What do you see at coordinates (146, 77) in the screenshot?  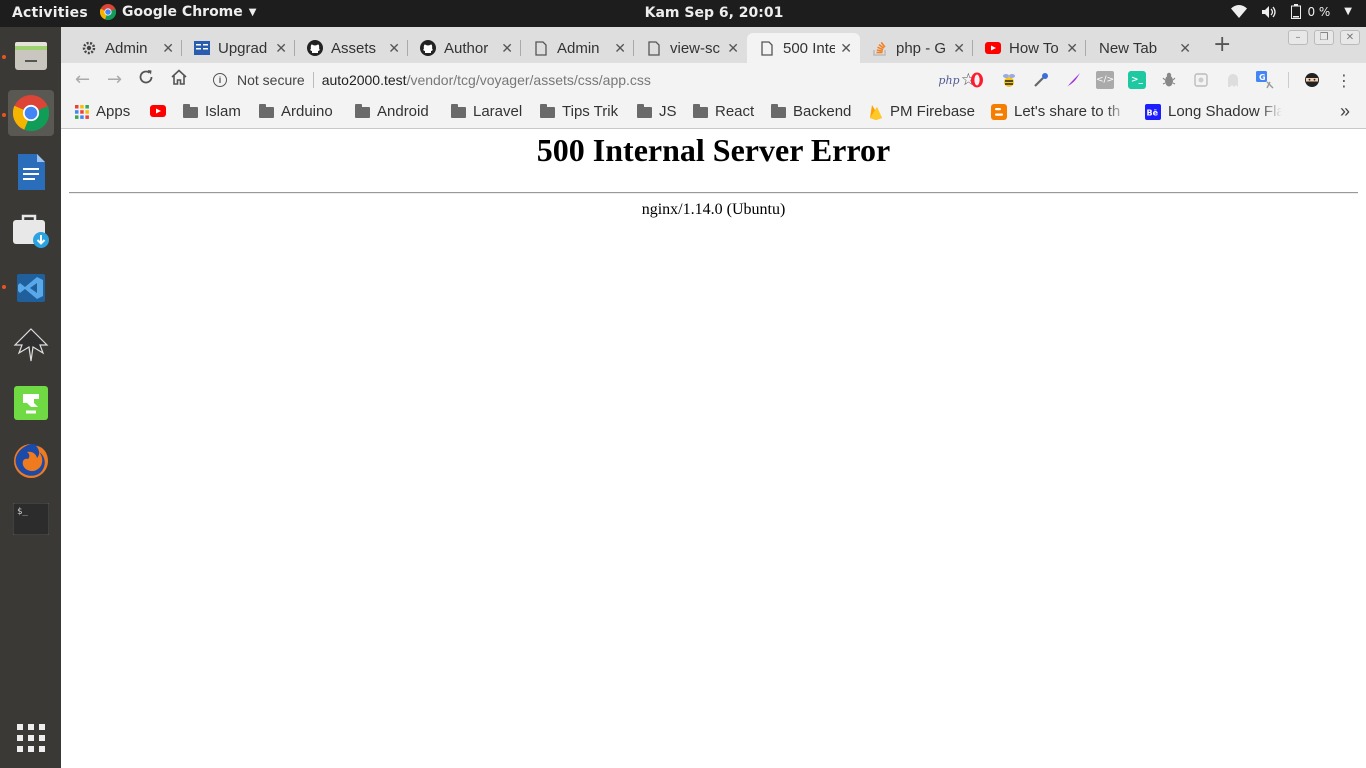 I see `reload-icon` at bounding box center [146, 77].